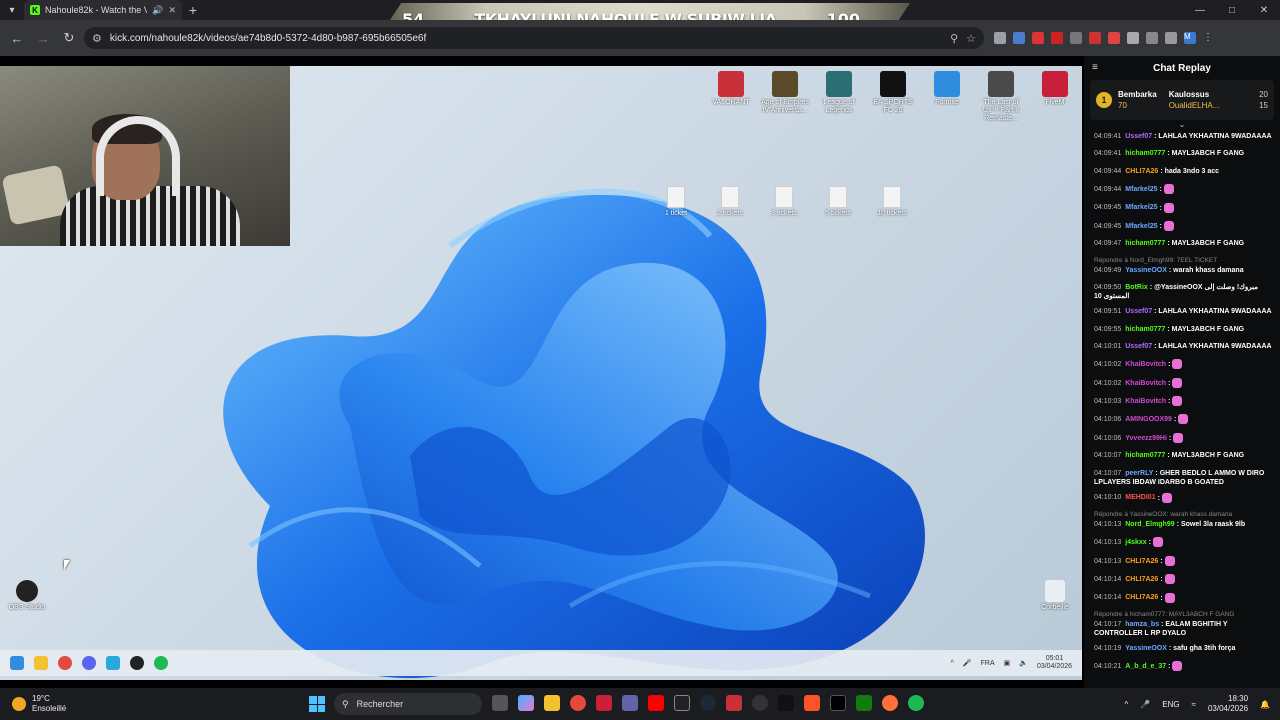 The width and height of the screenshot is (1280, 720). I want to click on message-username: MEHDI01, so click(1140, 497).